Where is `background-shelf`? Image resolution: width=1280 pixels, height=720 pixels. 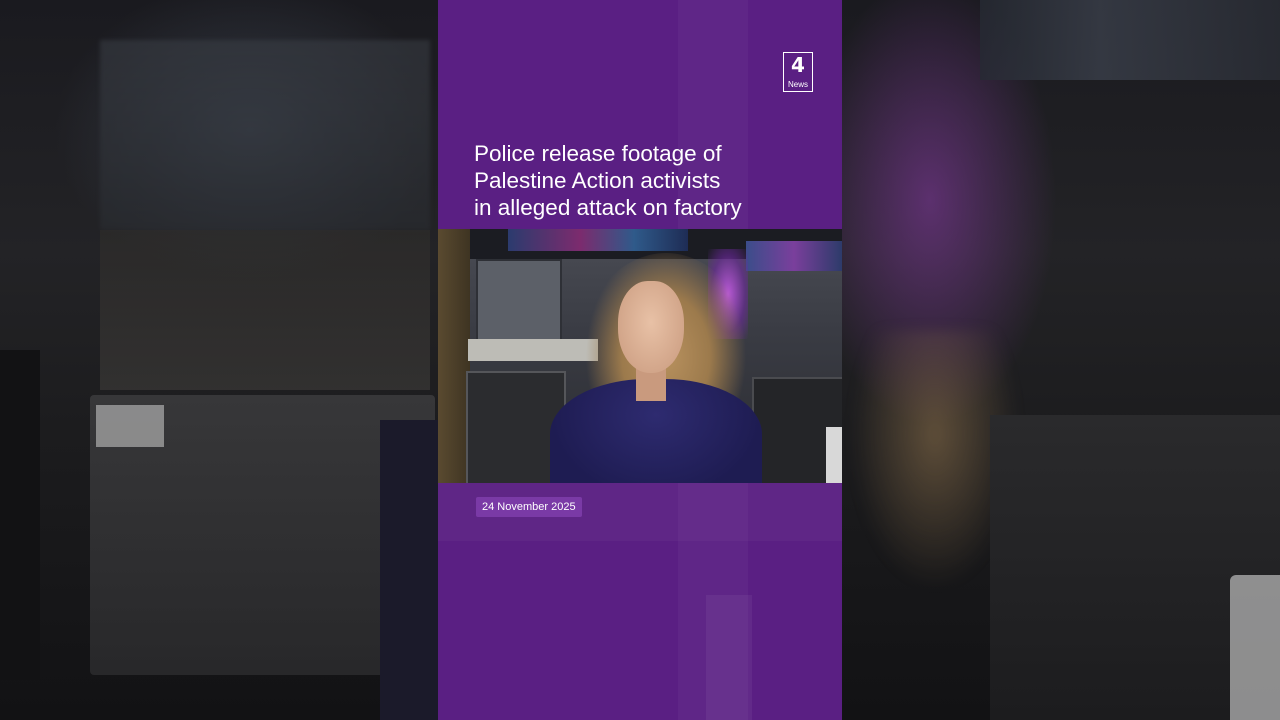 background-shelf is located at coordinates (265, 310).